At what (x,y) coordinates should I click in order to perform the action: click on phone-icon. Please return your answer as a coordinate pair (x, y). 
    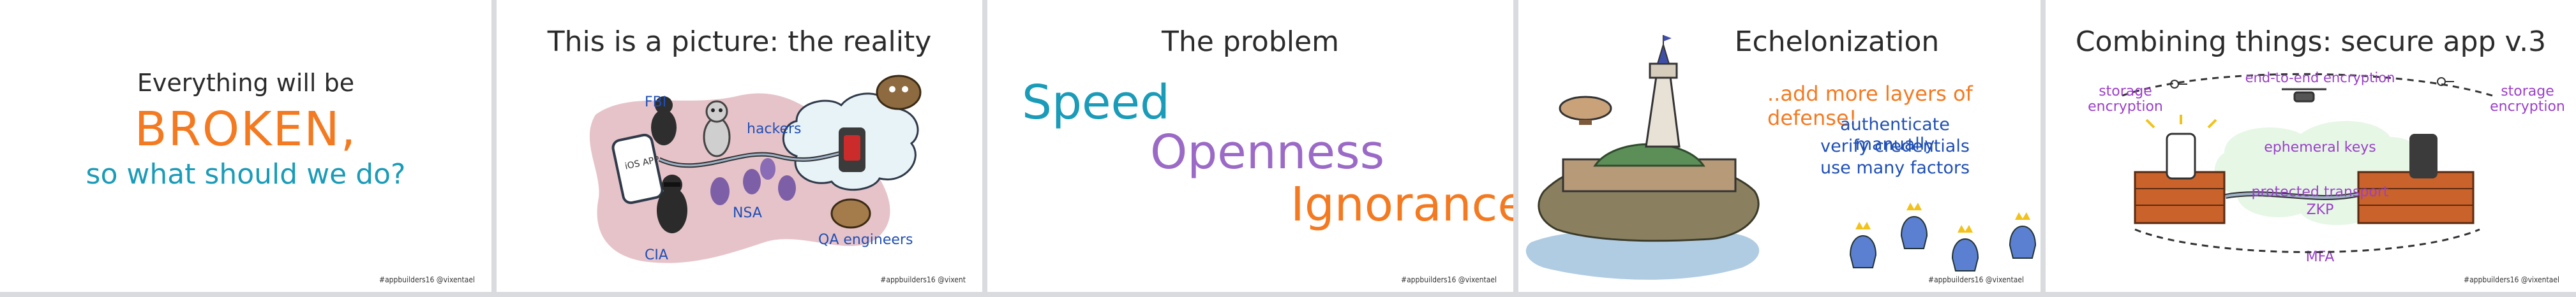
    Looking at the image, I should click on (2181, 156).